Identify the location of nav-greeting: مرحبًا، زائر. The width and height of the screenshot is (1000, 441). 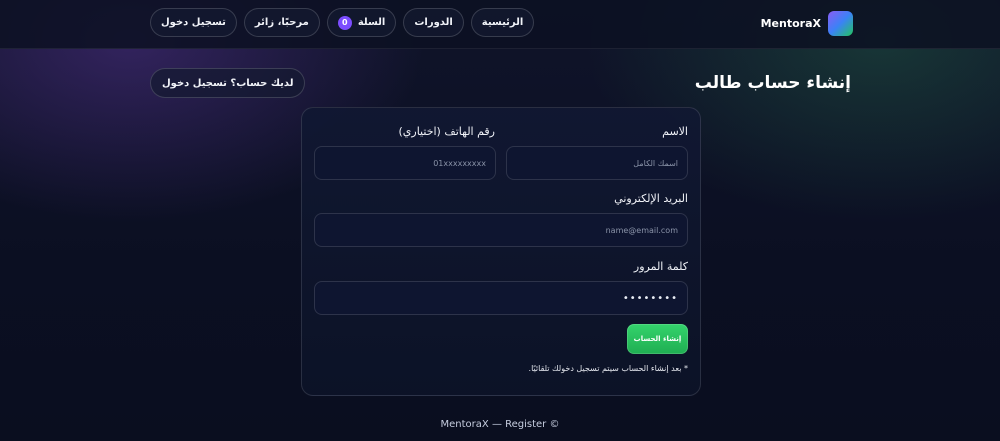
(281, 22).